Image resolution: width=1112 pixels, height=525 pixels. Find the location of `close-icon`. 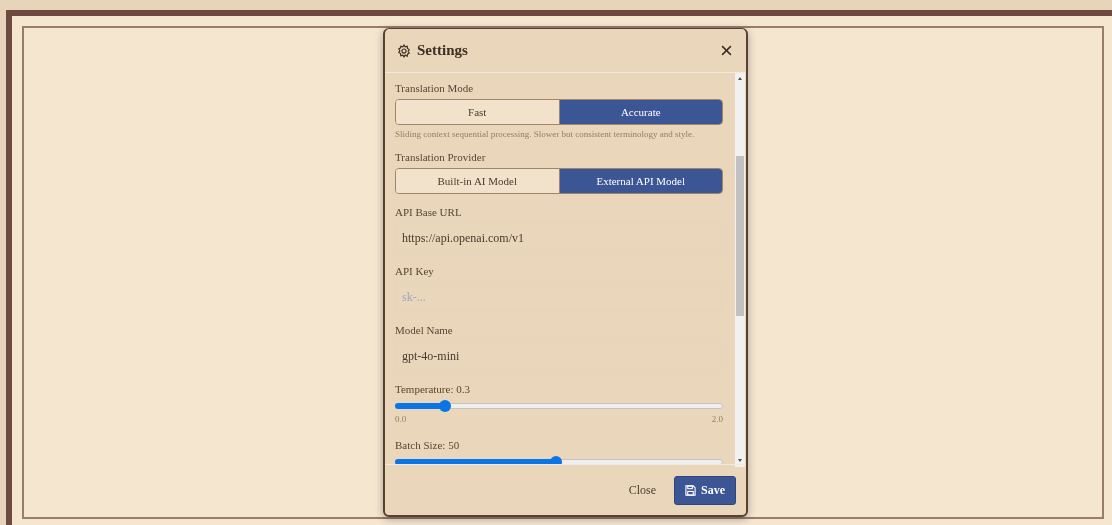

close-icon is located at coordinates (726, 50).